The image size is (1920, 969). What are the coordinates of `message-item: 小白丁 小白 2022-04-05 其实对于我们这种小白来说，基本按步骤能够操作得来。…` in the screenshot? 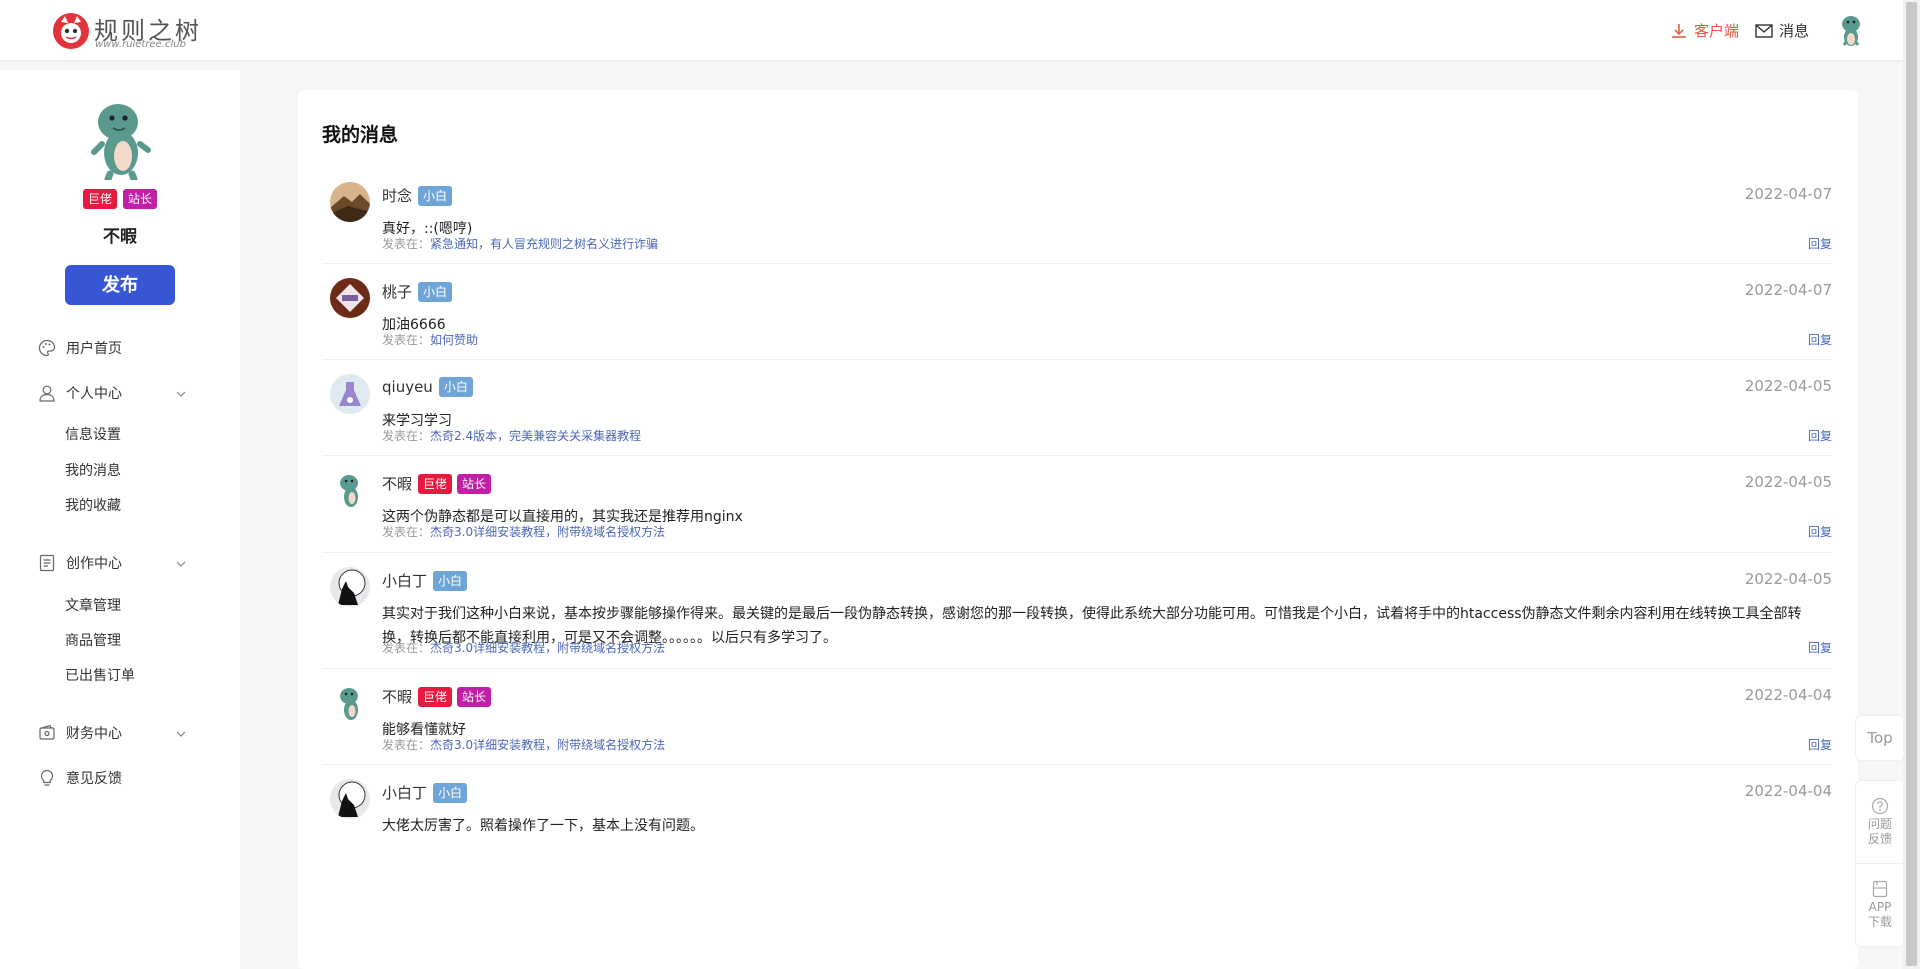 It's located at (1077, 611).